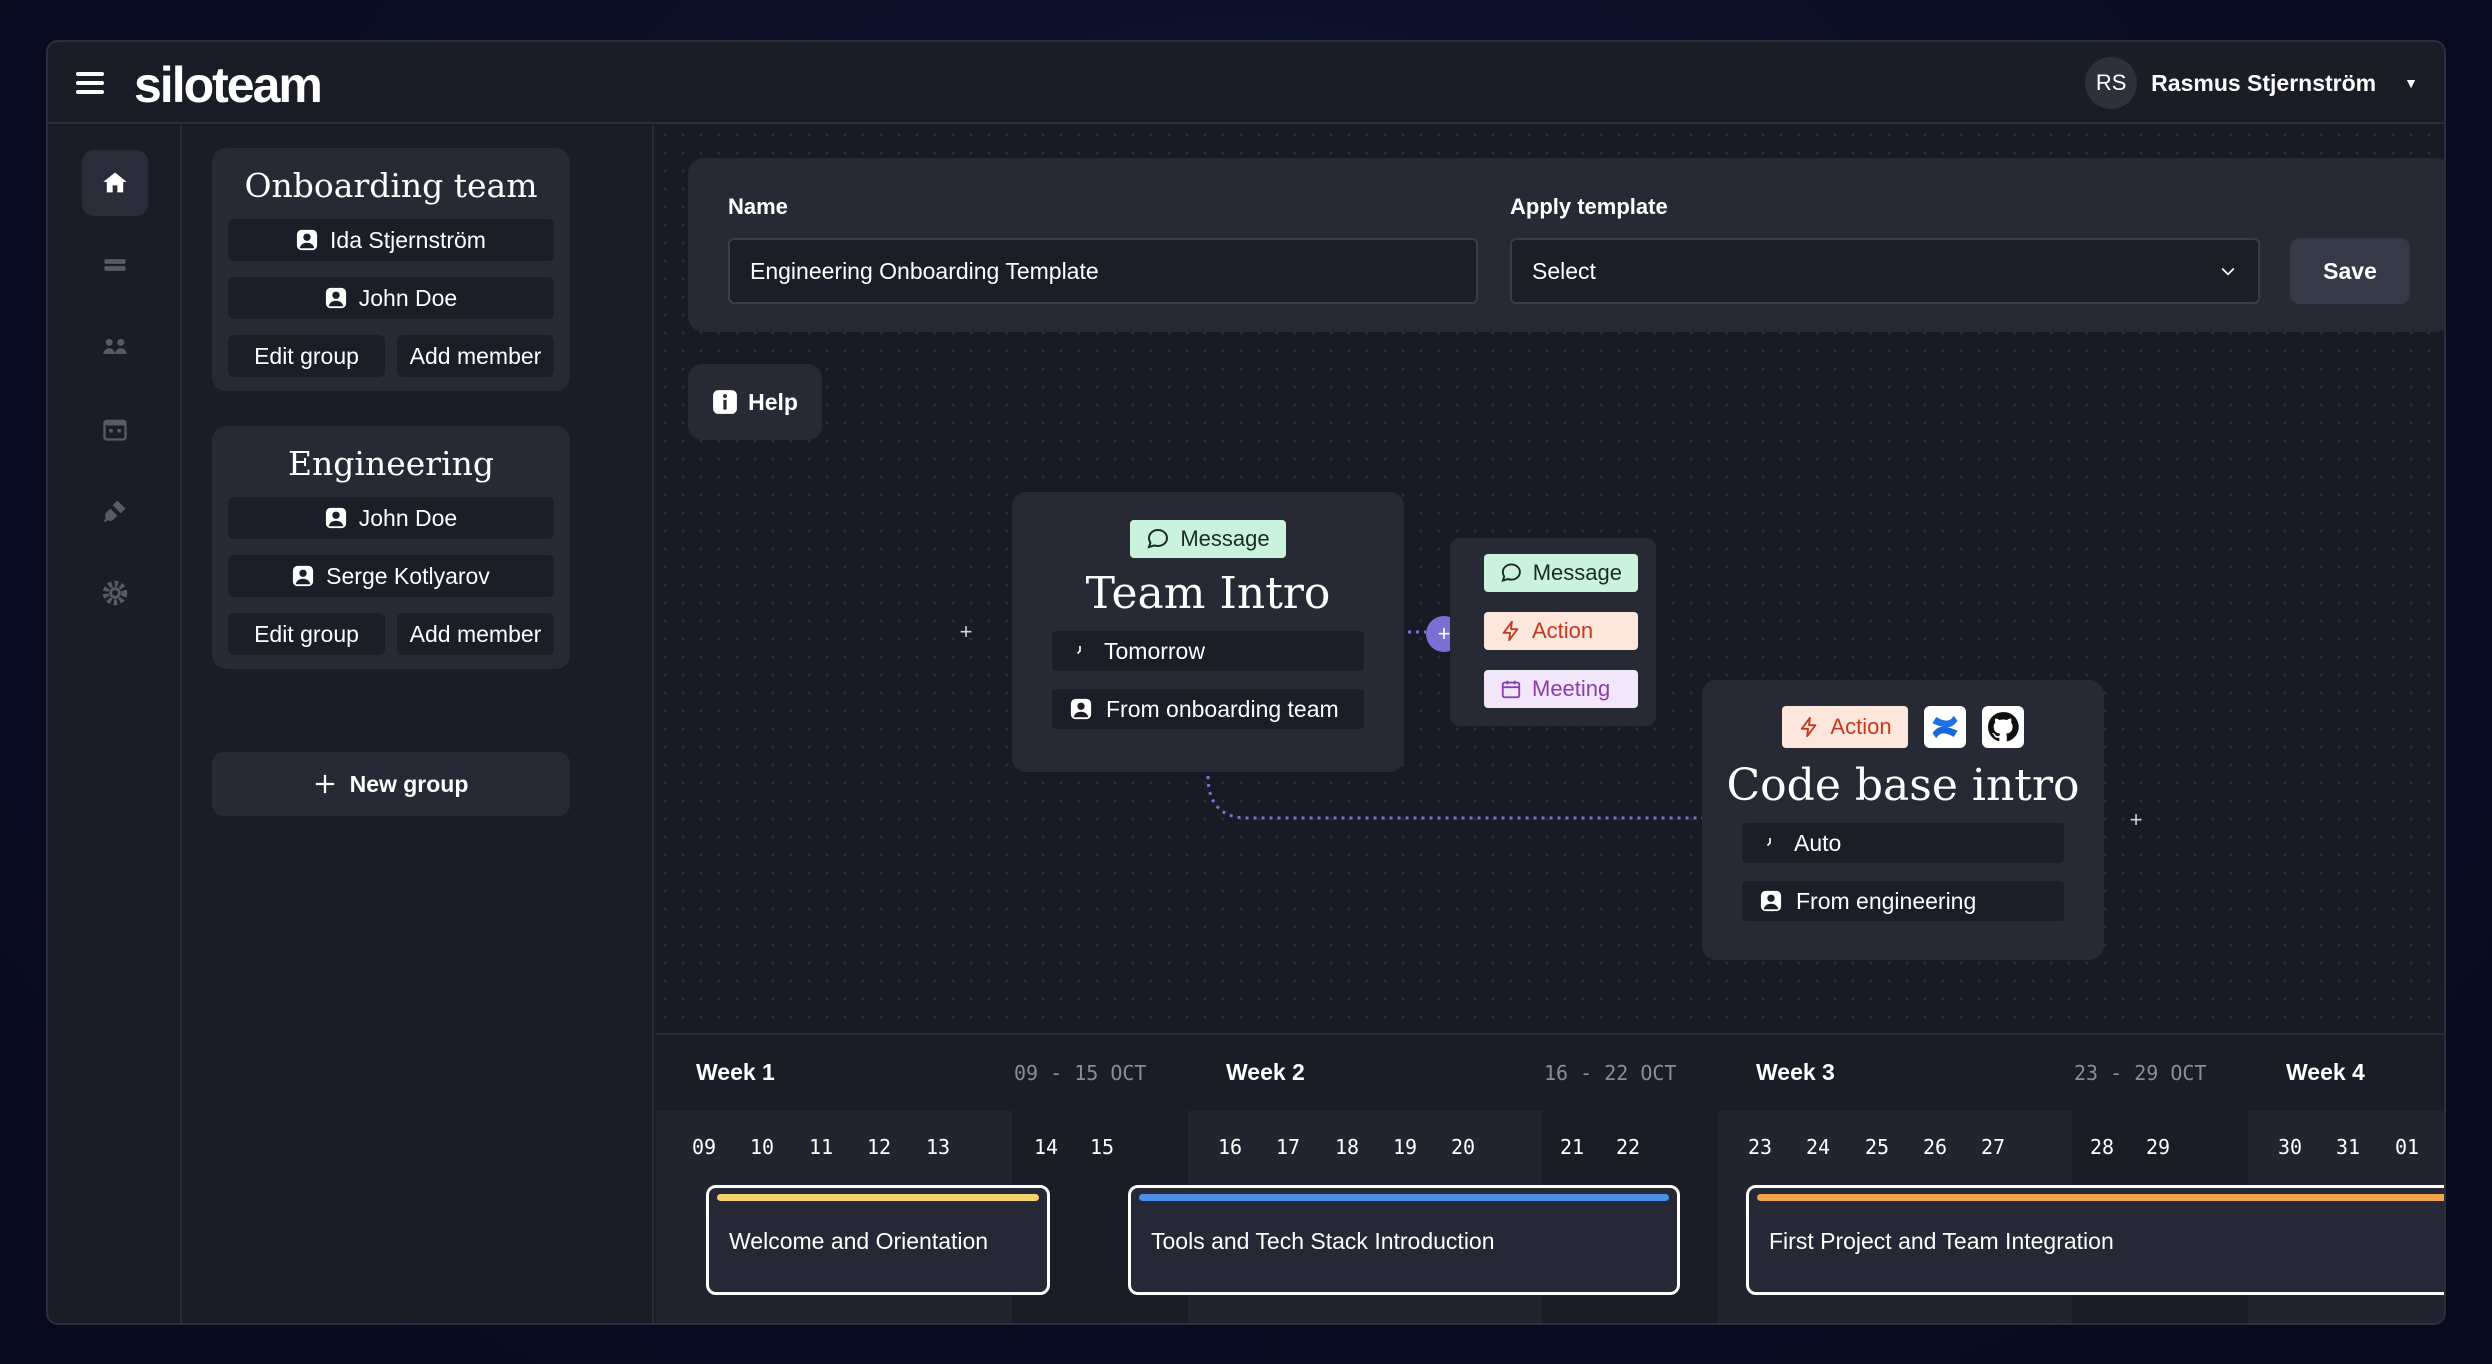  I want to click on event-color-bar, so click(2100, 1197).